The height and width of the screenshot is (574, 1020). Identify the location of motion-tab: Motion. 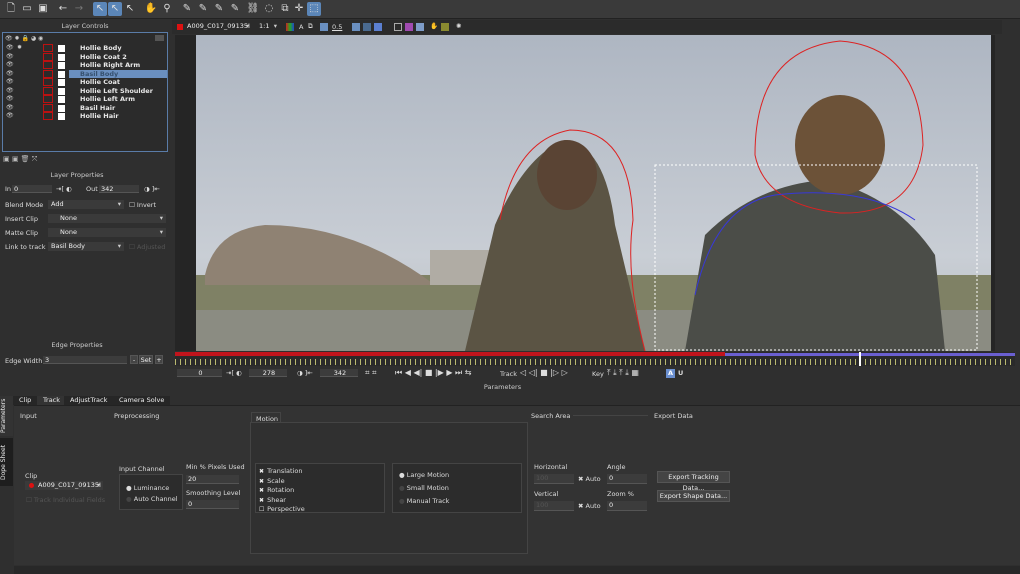
(266, 417).